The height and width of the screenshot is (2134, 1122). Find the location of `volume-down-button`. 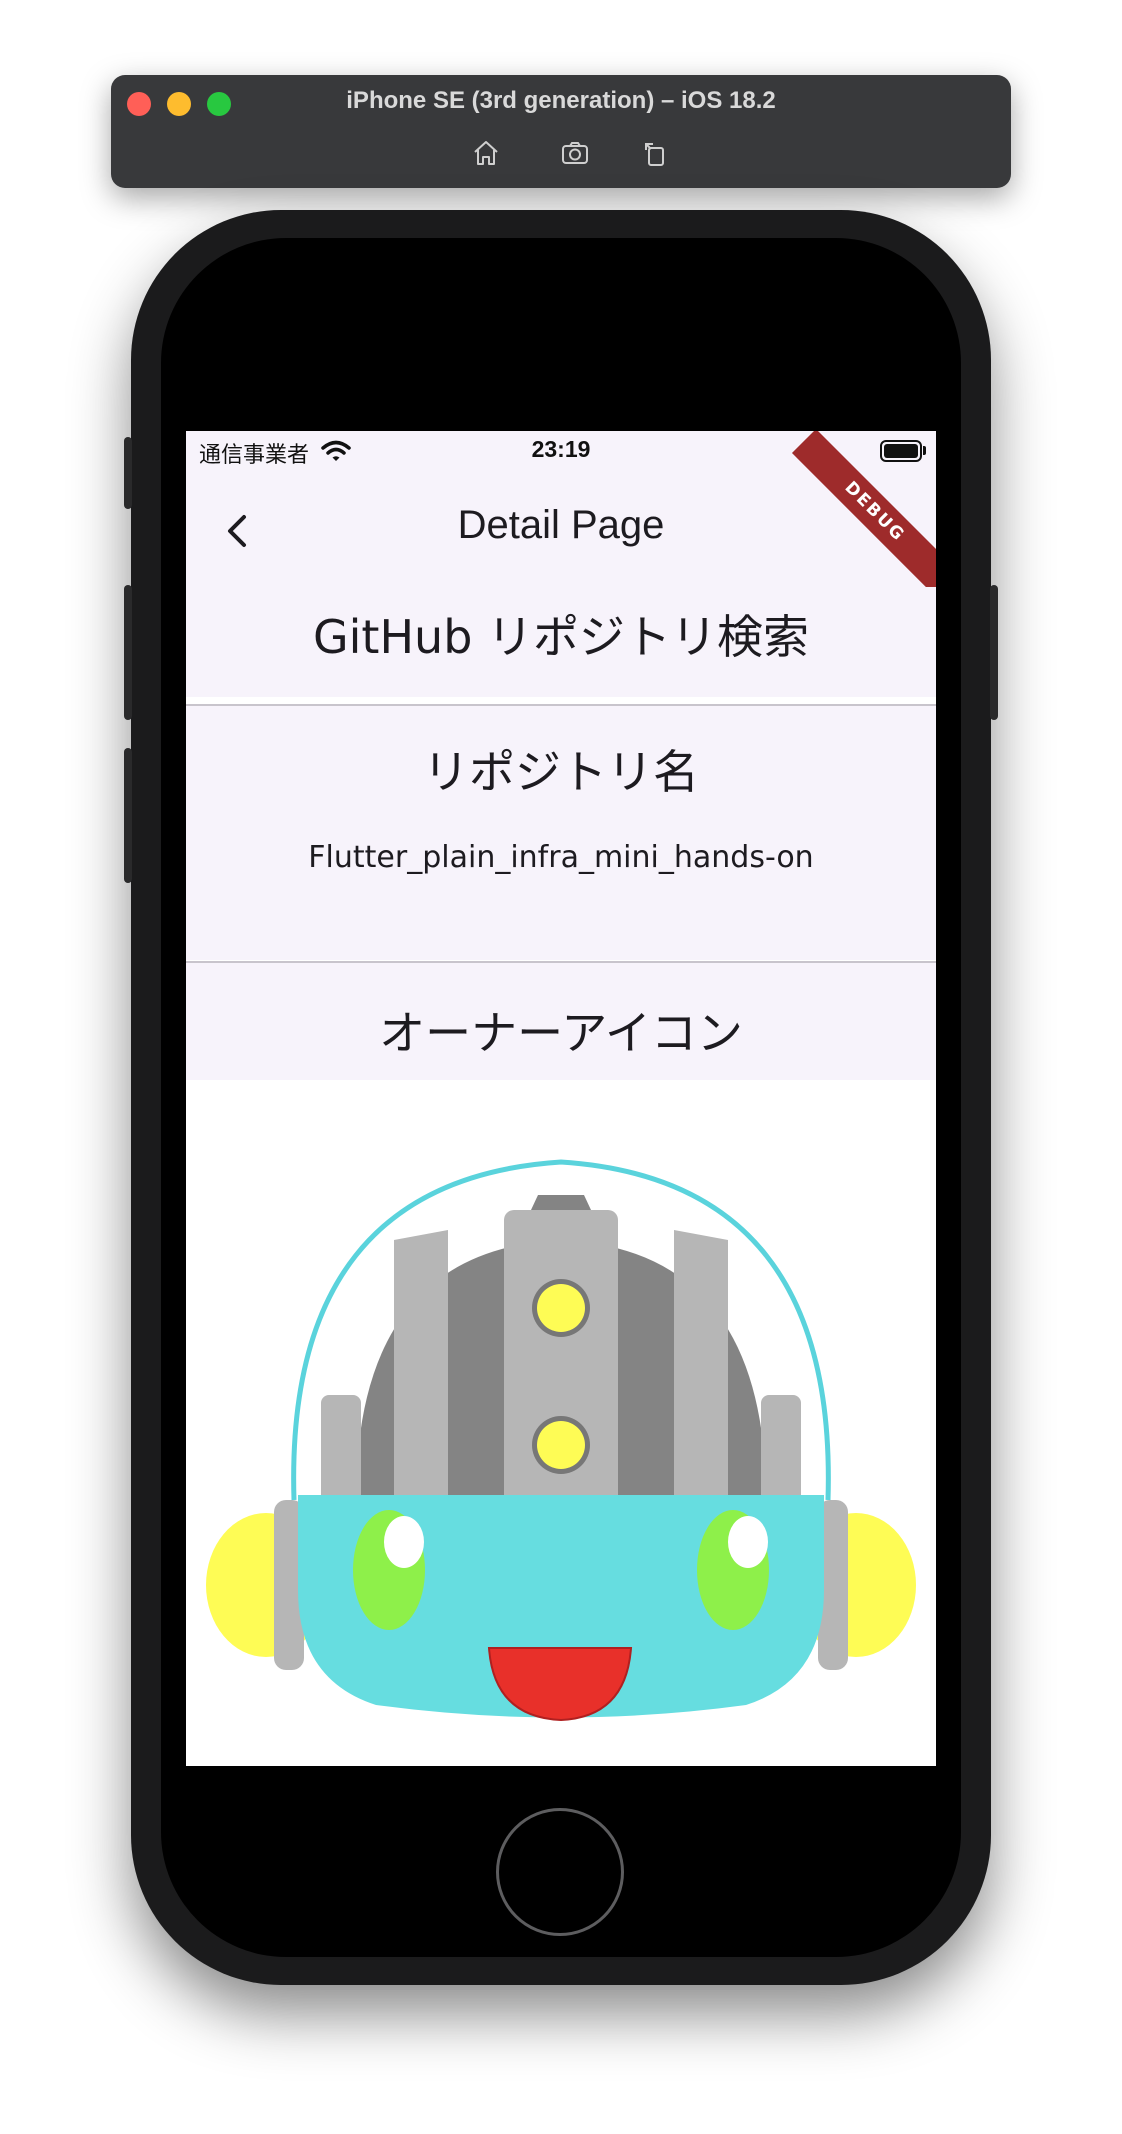

volume-down-button is located at coordinates (128, 815).